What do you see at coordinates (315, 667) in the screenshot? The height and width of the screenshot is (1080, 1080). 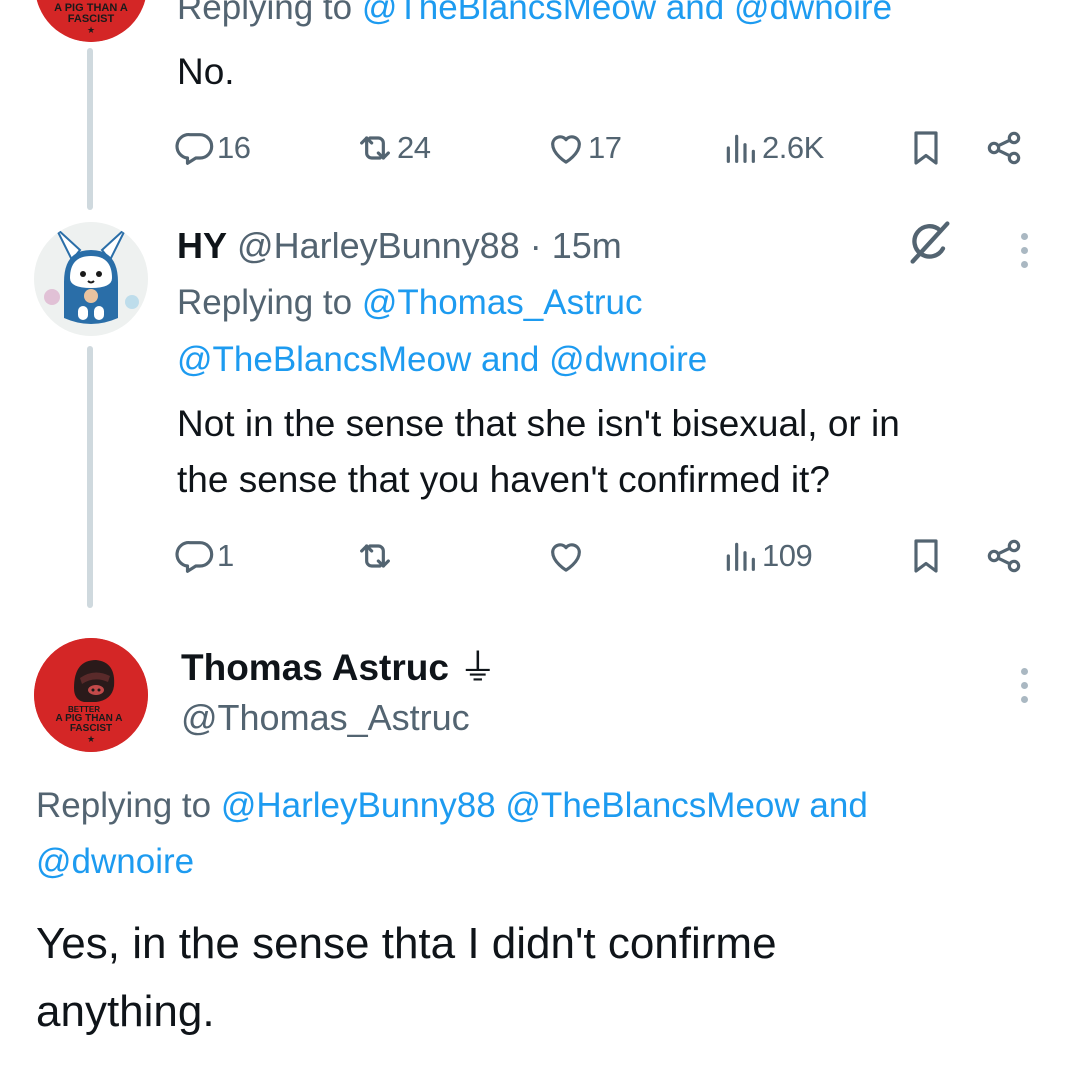 I see `display-name: Thomas Astruc` at bounding box center [315, 667].